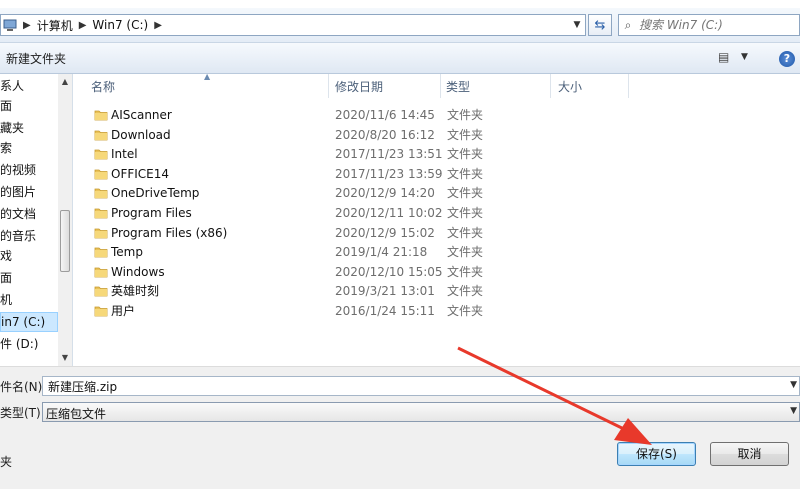 The width and height of the screenshot is (800, 489). Describe the element at coordinates (29, 214) in the screenshot. I see `nav-item-documents: 的文档` at that location.